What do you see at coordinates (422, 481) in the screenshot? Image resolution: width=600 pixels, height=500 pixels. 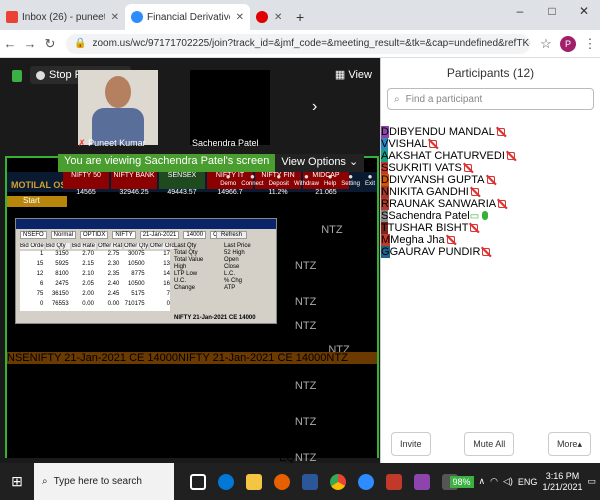 I see `media-icon` at bounding box center [422, 481].